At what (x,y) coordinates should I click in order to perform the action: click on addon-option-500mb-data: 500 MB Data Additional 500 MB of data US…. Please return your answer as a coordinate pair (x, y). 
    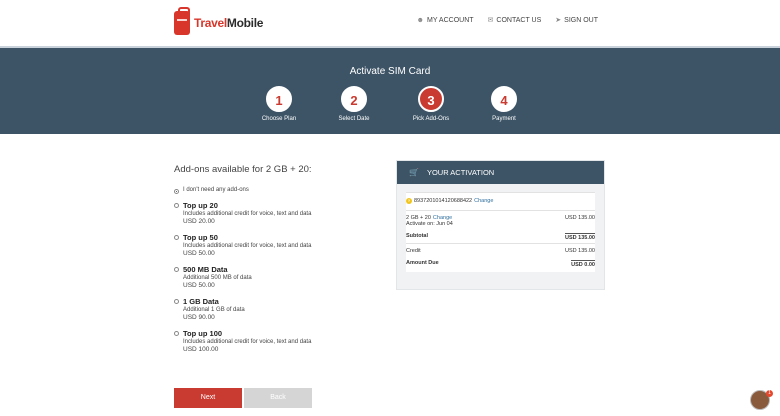
    Looking at the image, I should click on (269, 277).